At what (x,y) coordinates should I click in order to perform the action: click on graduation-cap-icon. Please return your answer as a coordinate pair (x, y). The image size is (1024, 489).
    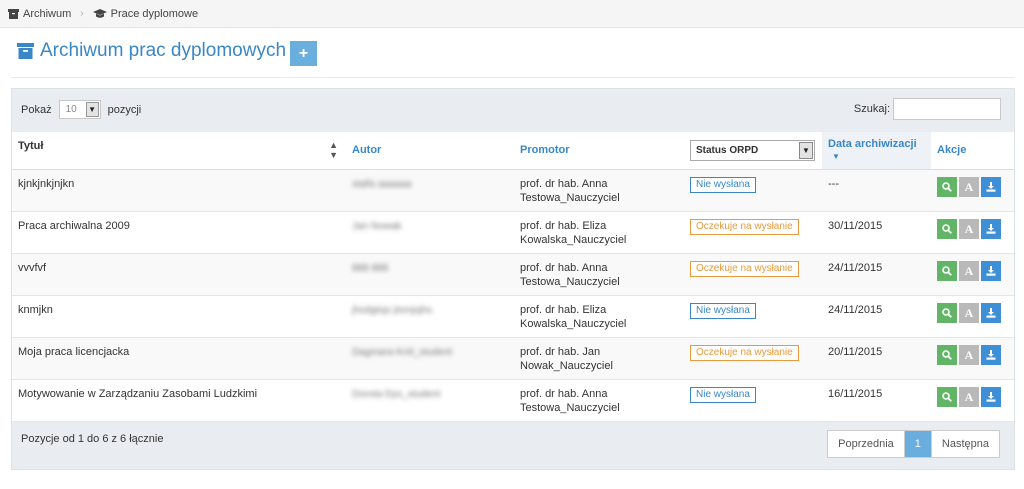
    Looking at the image, I should click on (99, 13).